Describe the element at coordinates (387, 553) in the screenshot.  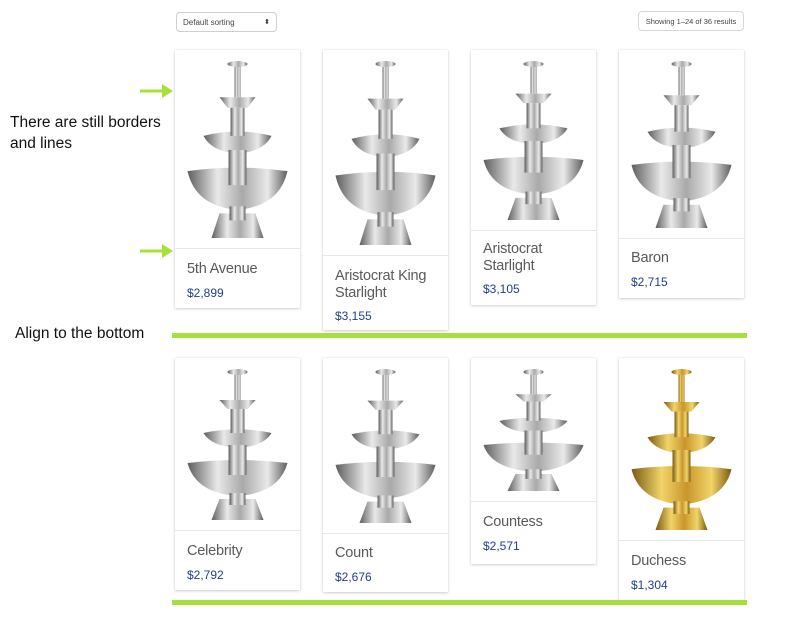
I see `product-name: Count` at that location.